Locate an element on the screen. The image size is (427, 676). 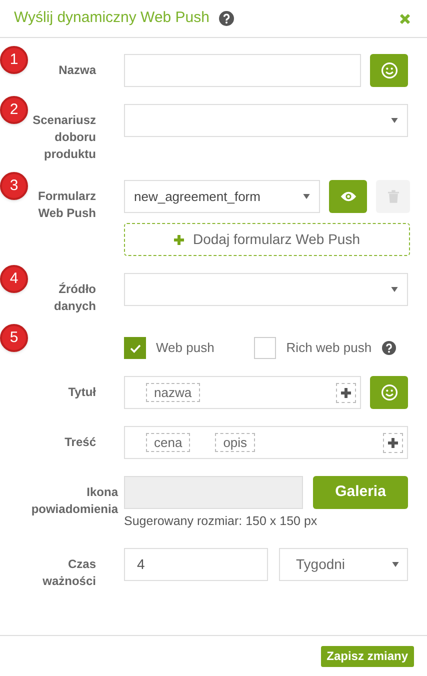
select-field: new_agreement_form is located at coordinates (222, 196).